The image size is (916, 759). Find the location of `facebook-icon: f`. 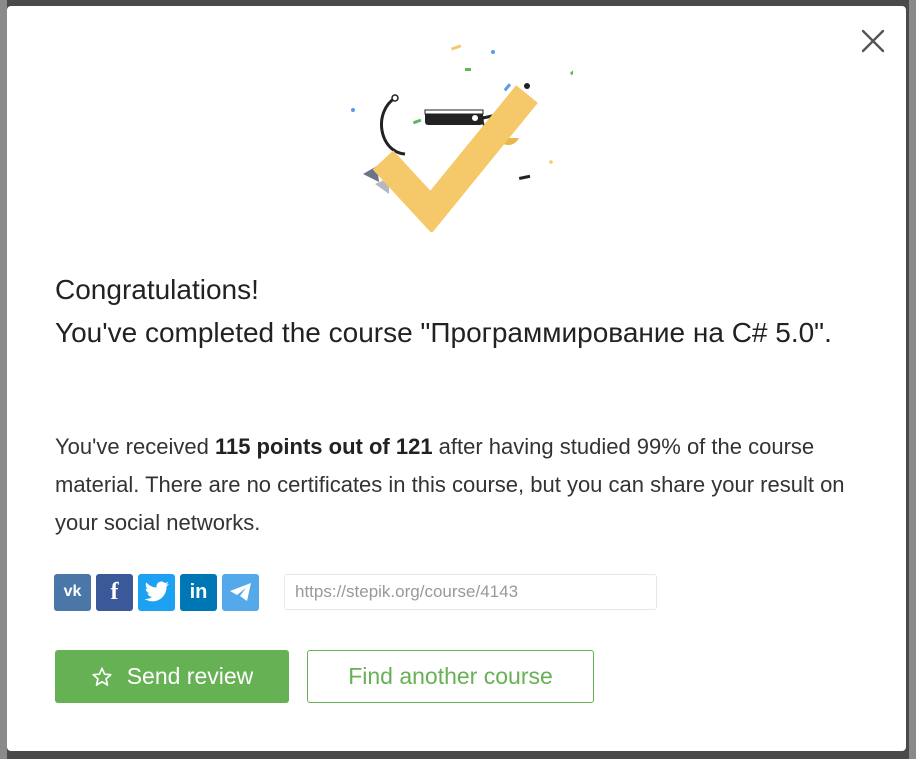

facebook-icon: f is located at coordinates (114, 591).